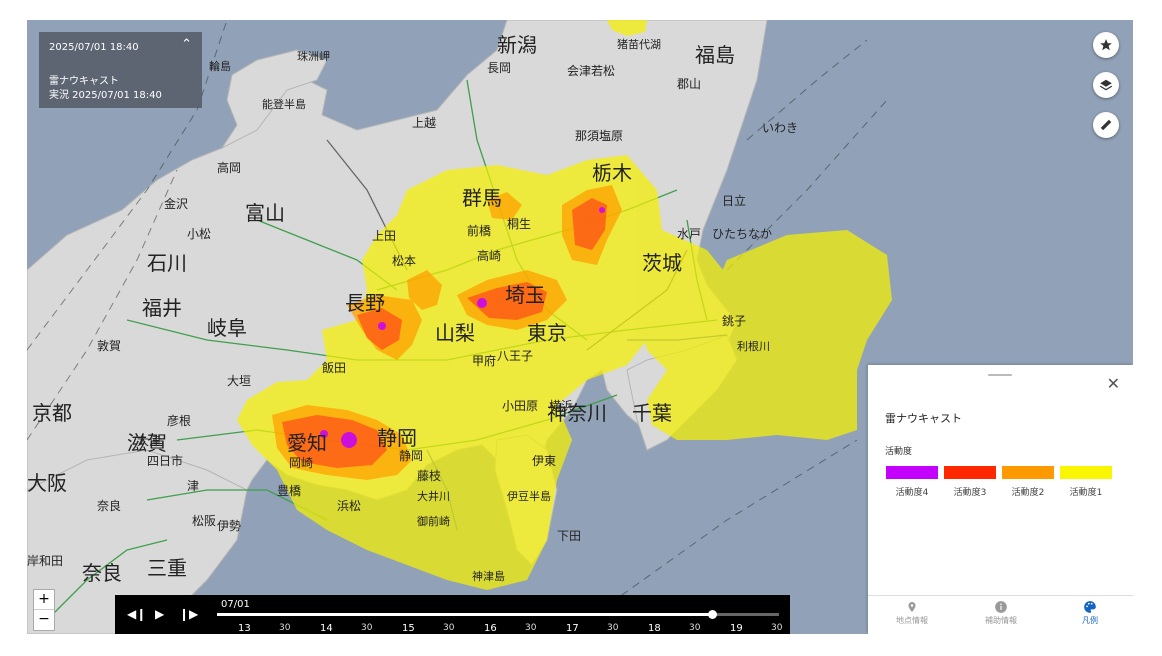  Describe the element at coordinates (1028, 472) in the screenshot. I see `legend-swatch-level2` at that location.